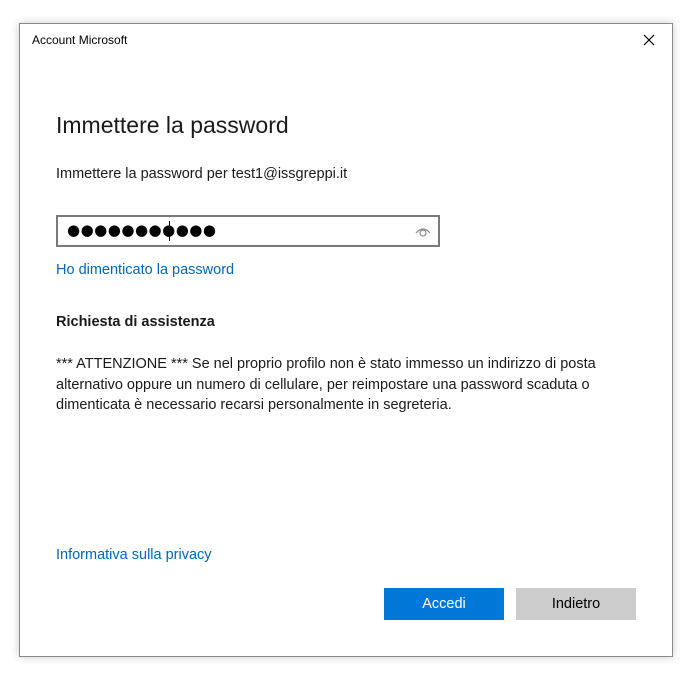 This screenshot has height=674, width=691. What do you see at coordinates (169, 231) in the screenshot?
I see `text-caret` at bounding box center [169, 231].